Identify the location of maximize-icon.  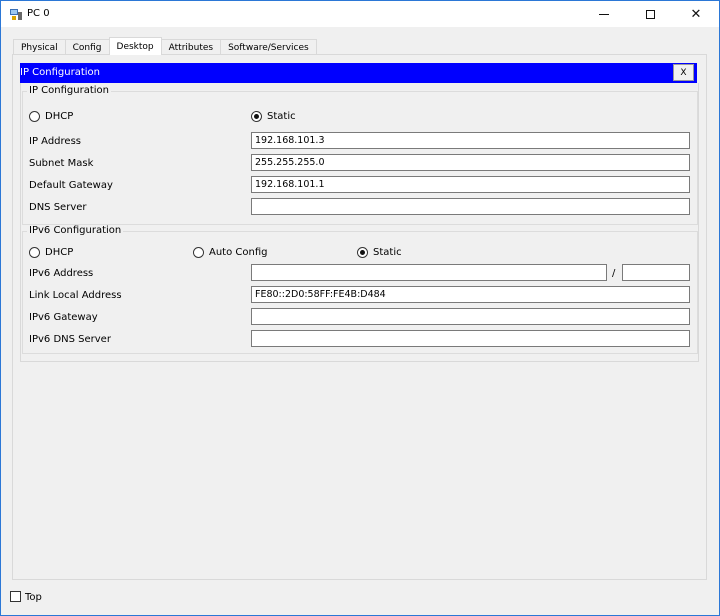
(650, 14).